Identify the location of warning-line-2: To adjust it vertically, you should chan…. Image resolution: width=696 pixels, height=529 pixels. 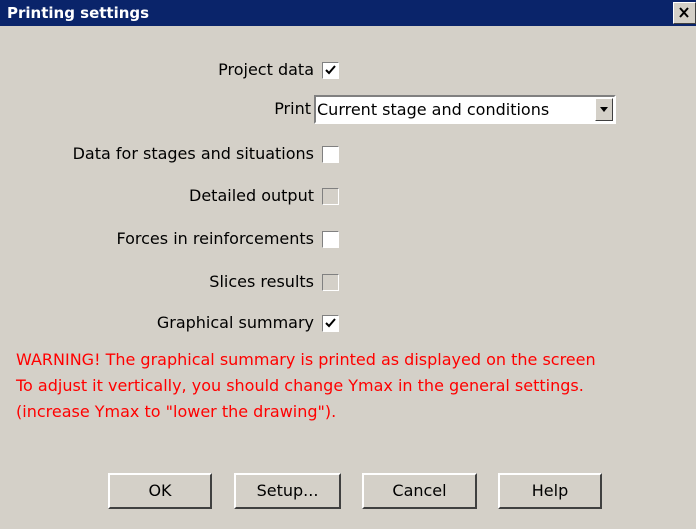
(300, 385).